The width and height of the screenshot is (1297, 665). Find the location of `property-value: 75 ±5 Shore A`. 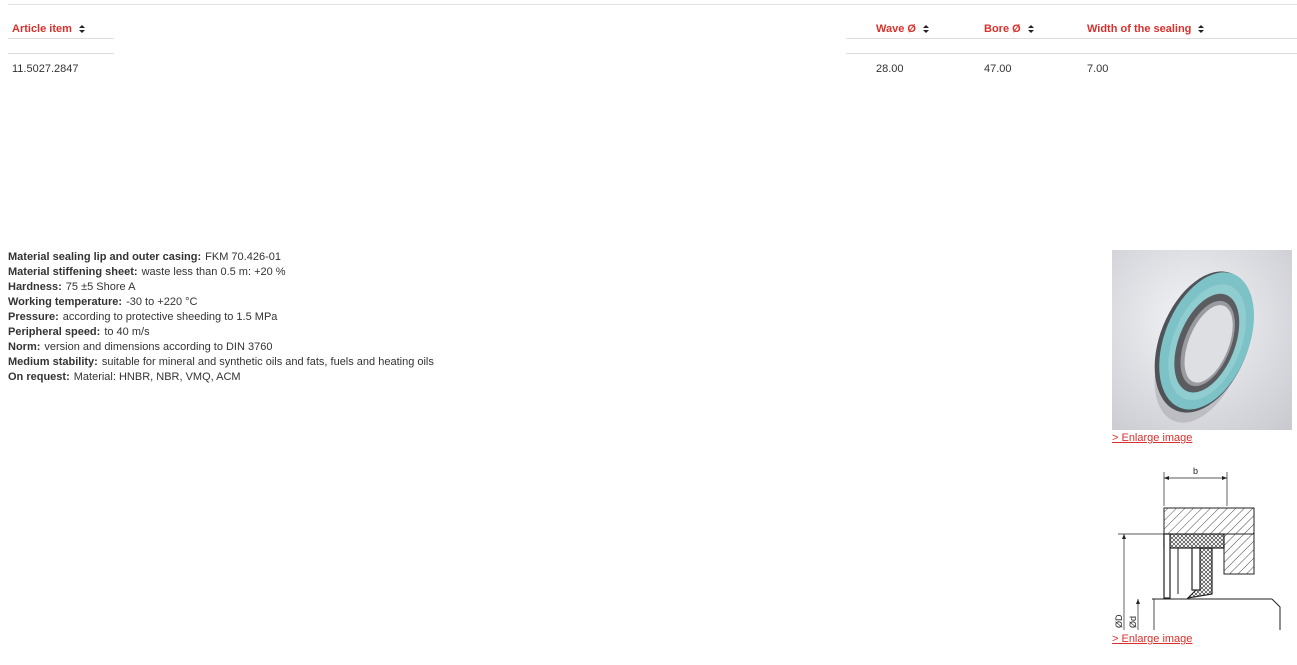

property-value: 75 ±5 Shore A is located at coordinates (100, 287).